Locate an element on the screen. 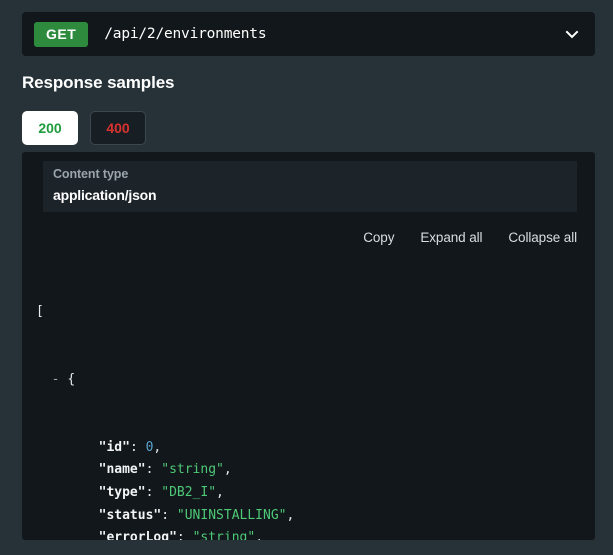 This screenshot has height=555, width=613. chevron-down-icon is located at coordinates (572, 34).